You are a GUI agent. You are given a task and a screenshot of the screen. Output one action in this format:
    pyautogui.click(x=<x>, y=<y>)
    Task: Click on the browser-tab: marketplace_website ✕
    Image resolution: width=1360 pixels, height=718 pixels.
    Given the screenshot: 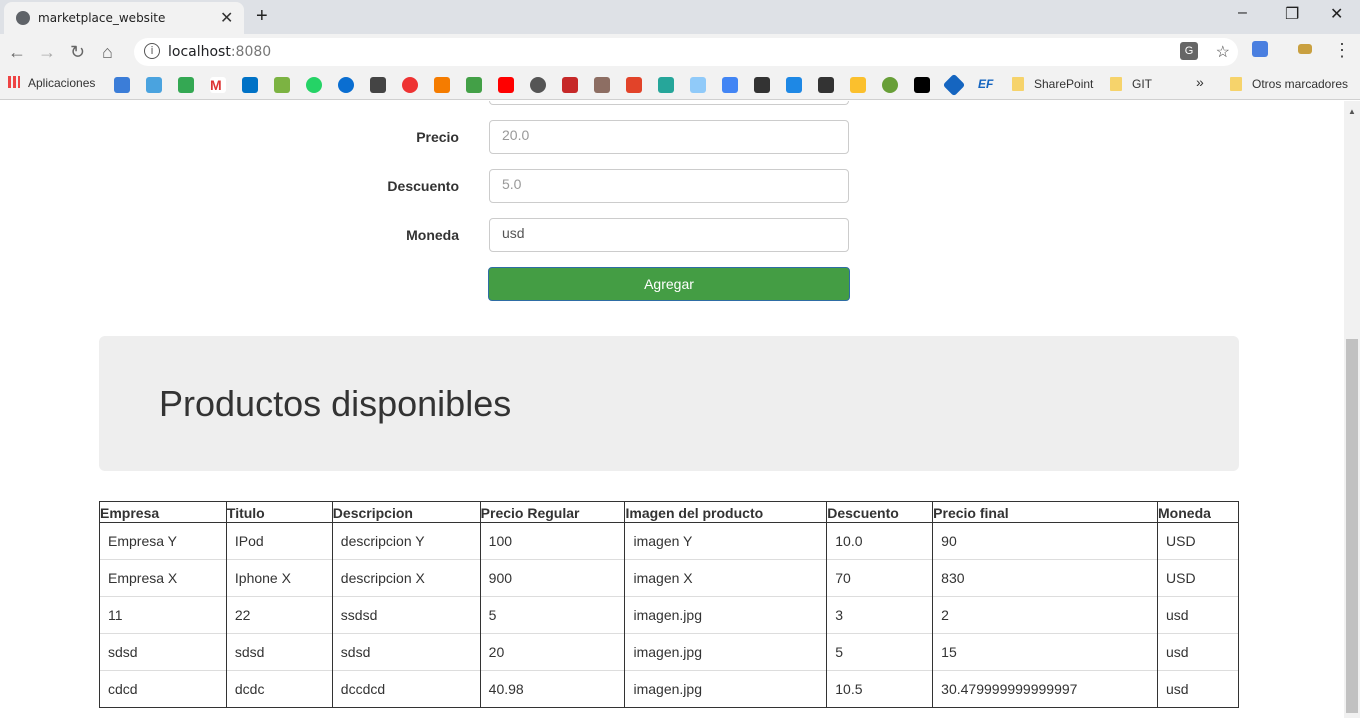 What is the action you would take?
    pyautogui.click(x=124, y=18)
    